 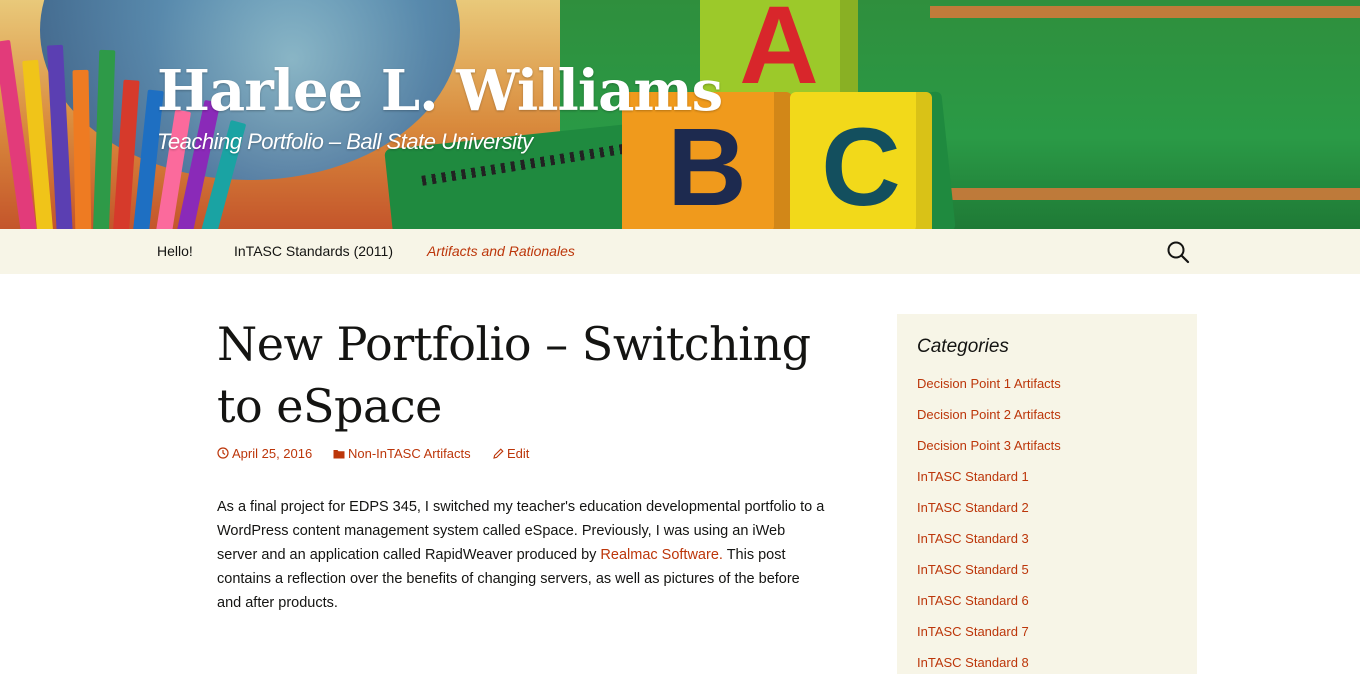 I want to click on post-edit-link: Edit, so click(x=511, y=453).